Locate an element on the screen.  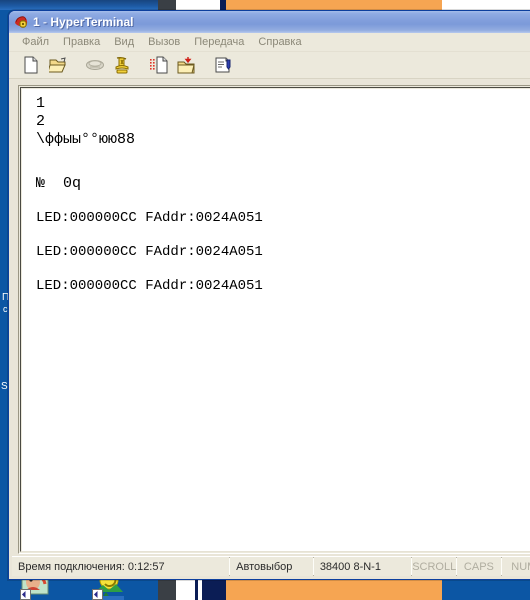
open-folder-icon is located at coordinates (57, 65).